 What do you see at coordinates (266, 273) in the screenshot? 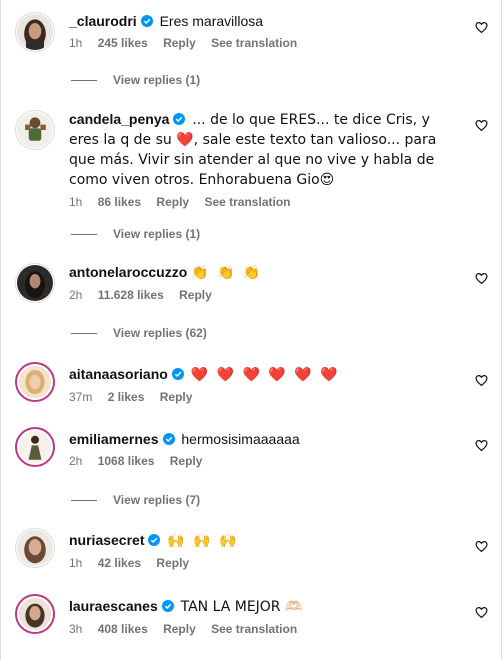
I see `comment-text-row: antonelaroccuzzo 👏 👏 👏` at bounding box center [266, 273].